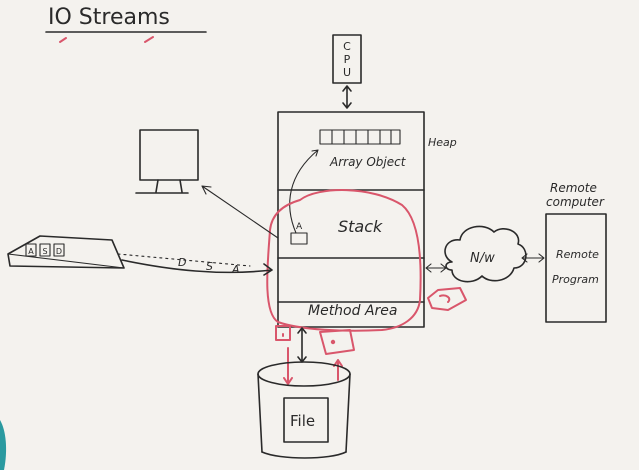  What do you see at coordinates (209, 266) in the screenshot?
I see `stream-char-s: S` at bounding box center [209, 266].